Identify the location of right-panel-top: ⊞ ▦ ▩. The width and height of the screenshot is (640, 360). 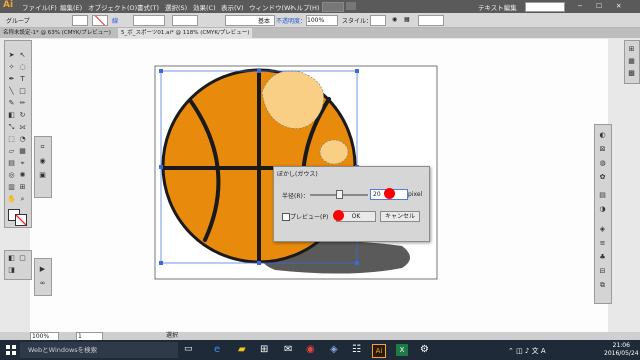
(632, 62).